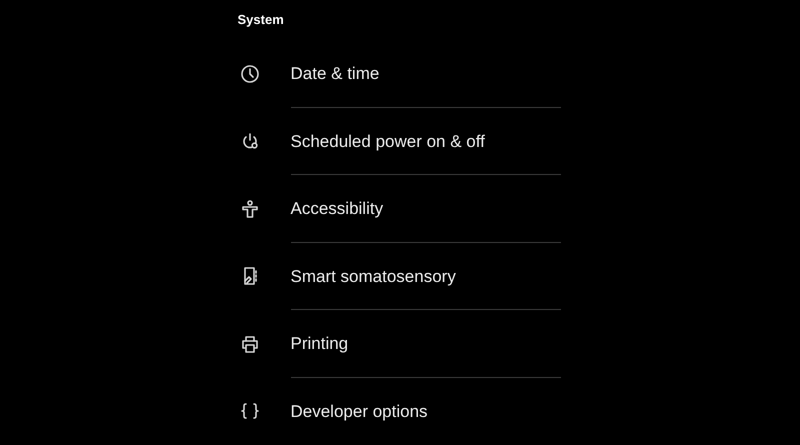  Describe the element at coordinates (373, 276) in the screenshot. I see `setting-item: Smart somatosensory` at that location.